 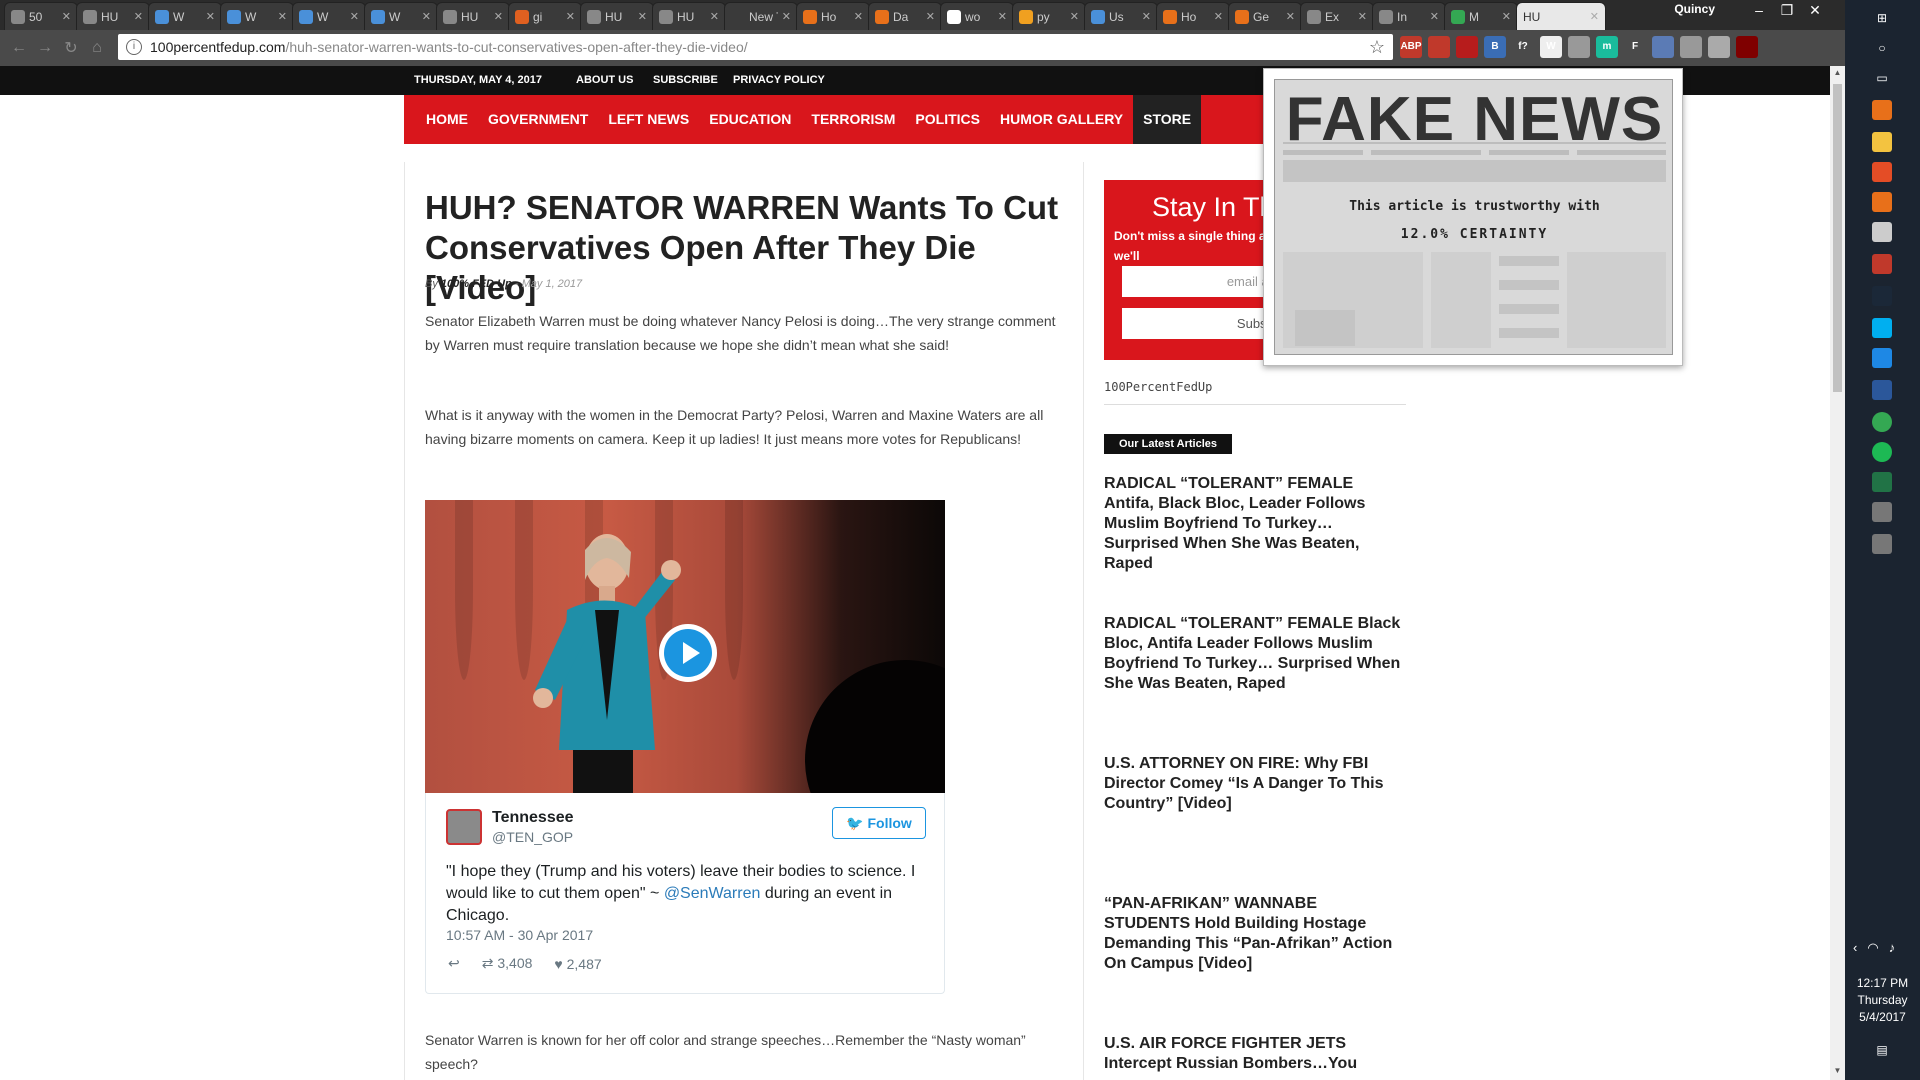 What do you see at coordinates (977, 16) in the screenshot?
I see `browser-tab: wo ✕` at bounding box center [977, 16].